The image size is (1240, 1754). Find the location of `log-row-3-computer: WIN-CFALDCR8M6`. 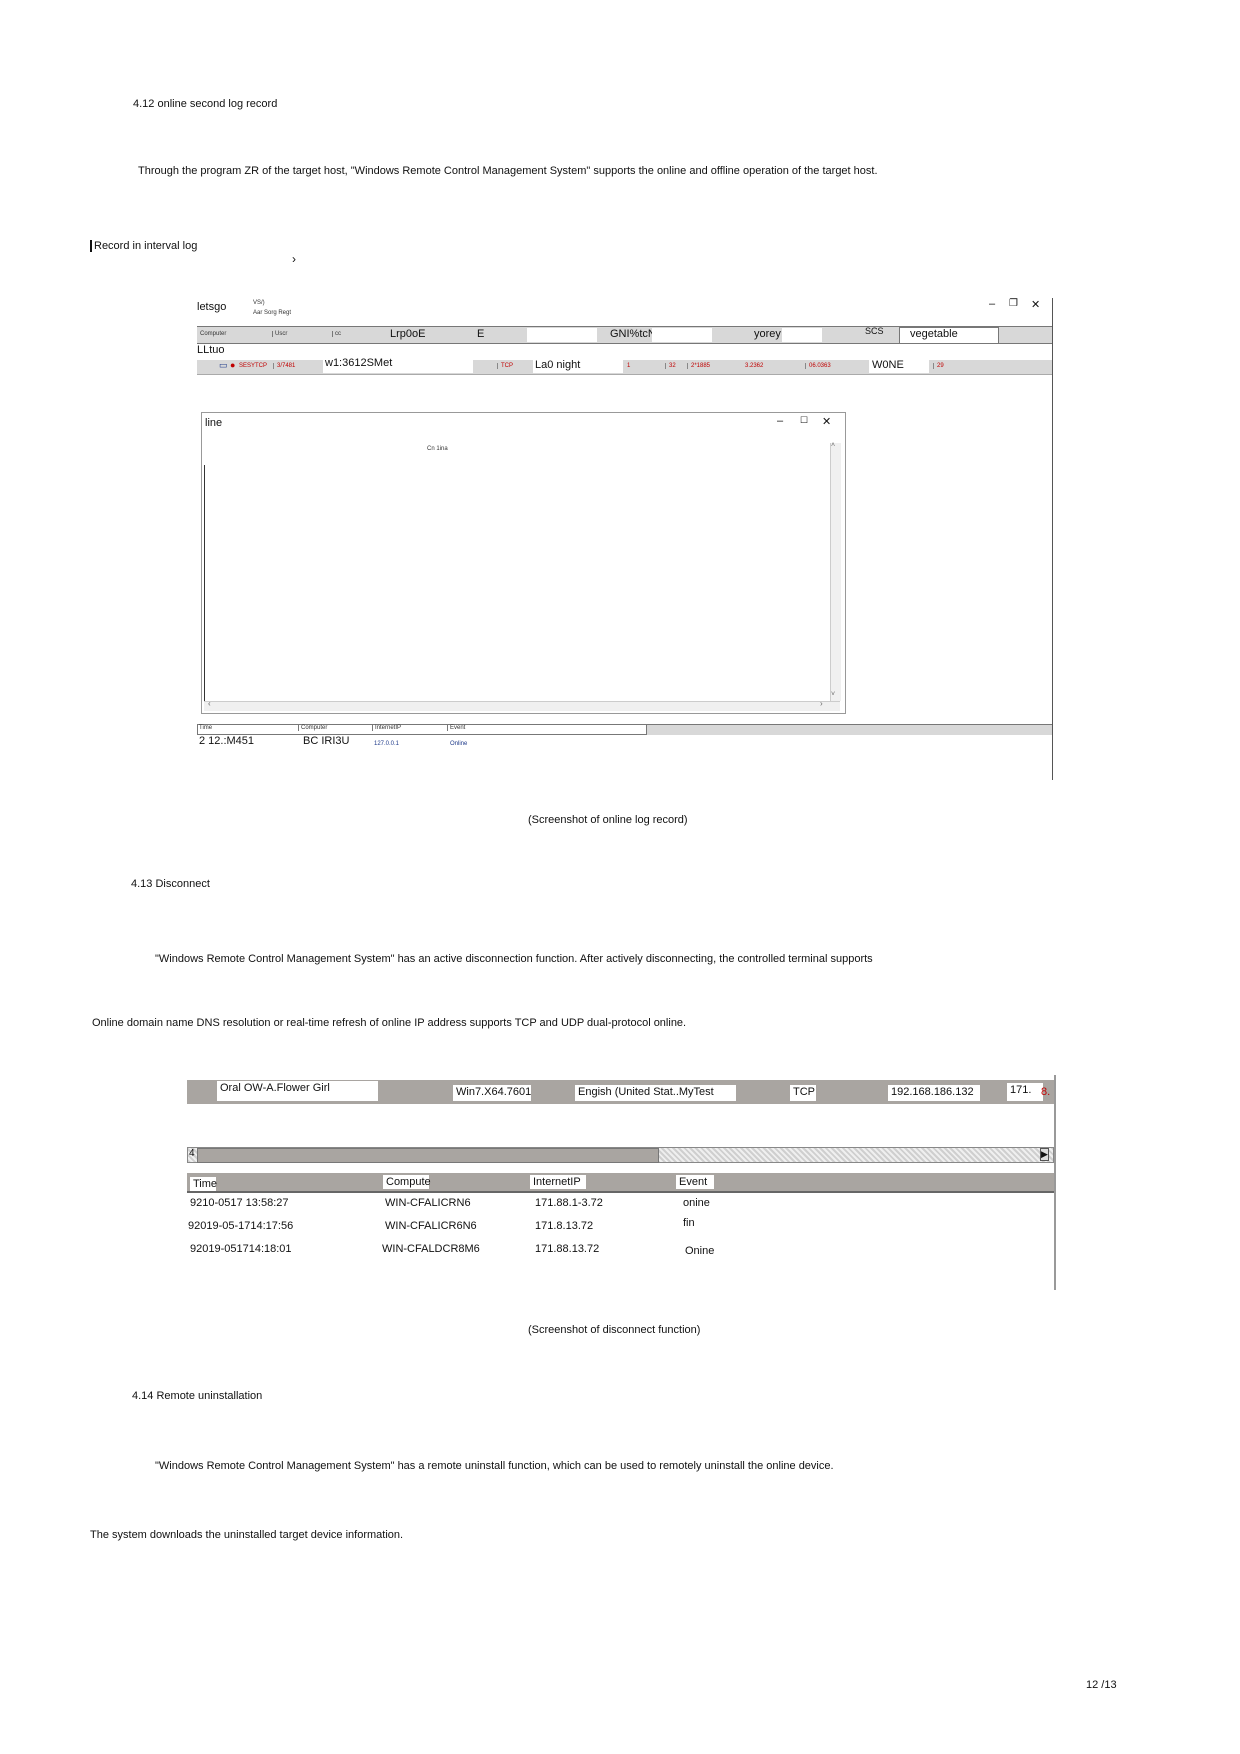

log-row-3-computer: WIN-CFALDCR8M6 is located at coordinates (431, 1249).